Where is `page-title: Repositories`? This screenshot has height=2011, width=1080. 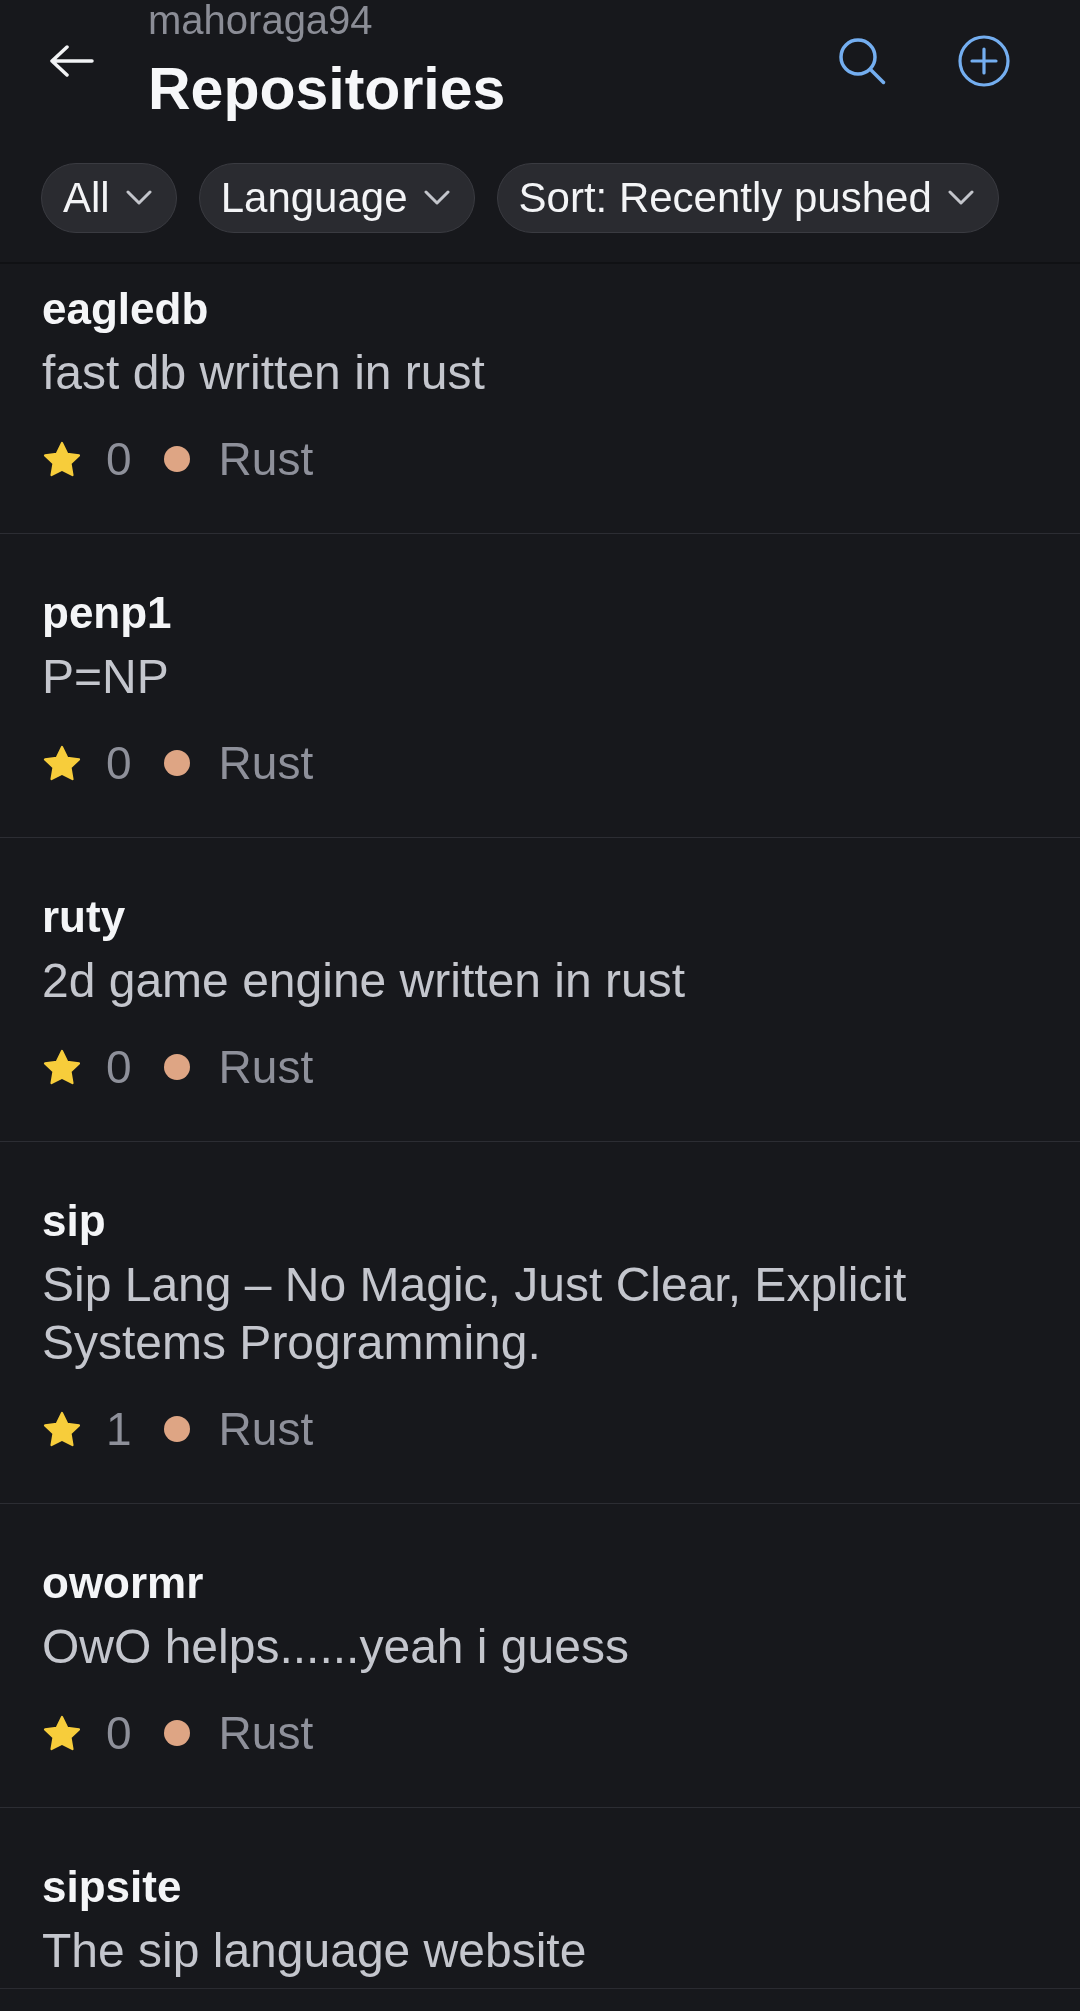
page-title: Repositories is located at coordinates (327, 89).